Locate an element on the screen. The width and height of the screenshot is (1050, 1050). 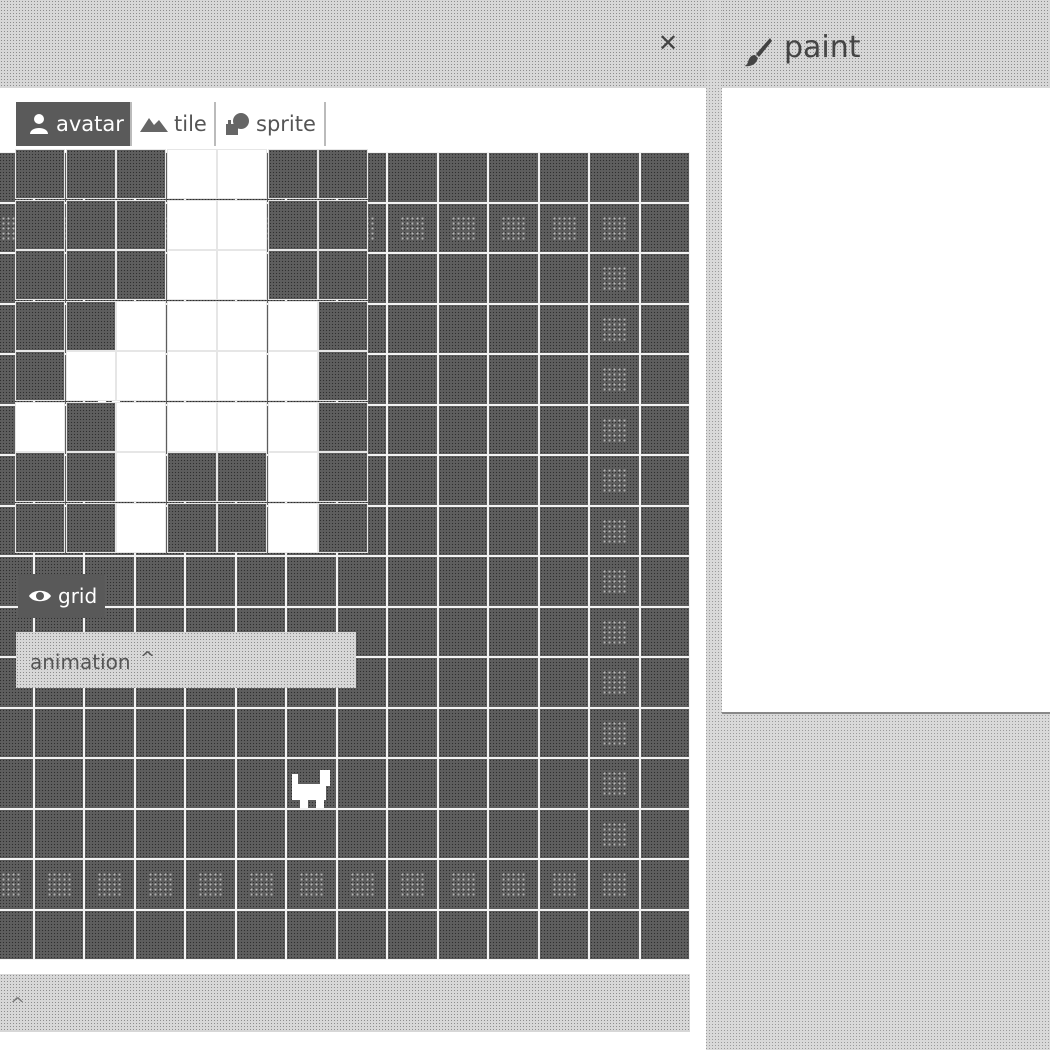
tab-sprite: sprite is located at coordinates (271, 124).